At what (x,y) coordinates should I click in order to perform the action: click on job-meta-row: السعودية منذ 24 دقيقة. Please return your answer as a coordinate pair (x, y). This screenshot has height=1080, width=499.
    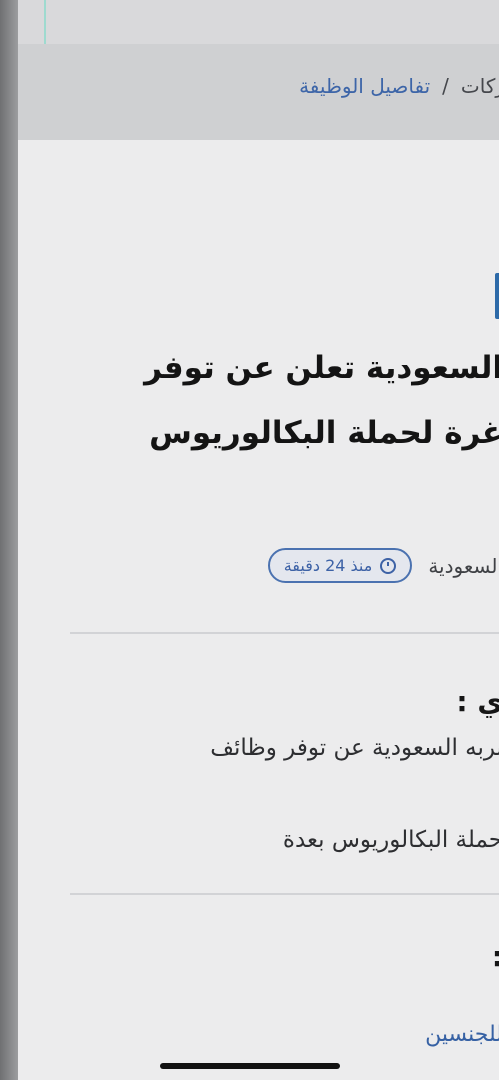
    Looking at the image, I should click on (383, 565).